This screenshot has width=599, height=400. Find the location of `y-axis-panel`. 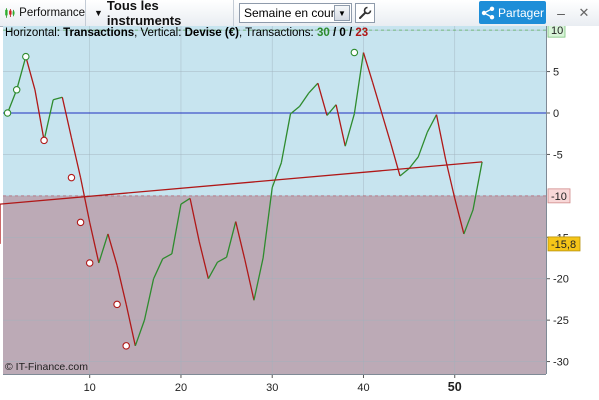

y-axis-panel is located at coordinates (572, 213).